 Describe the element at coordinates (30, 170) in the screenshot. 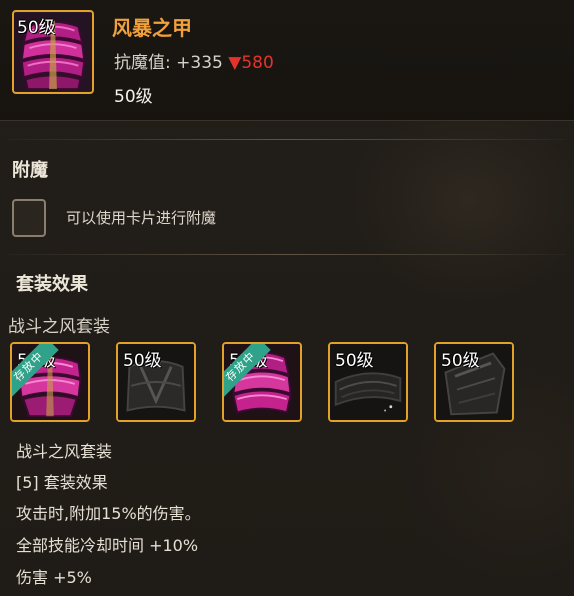

I see `enchant-title: 附魔` at that location.